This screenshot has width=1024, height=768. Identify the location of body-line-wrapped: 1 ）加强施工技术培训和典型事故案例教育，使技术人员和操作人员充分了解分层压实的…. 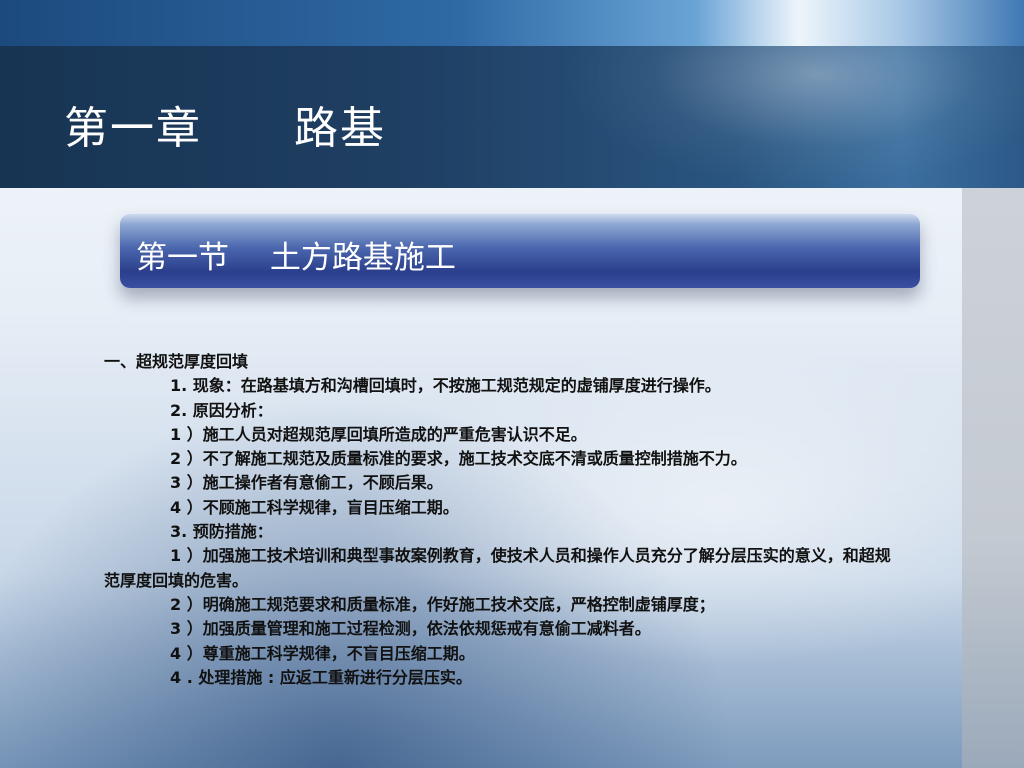
(497, 568).